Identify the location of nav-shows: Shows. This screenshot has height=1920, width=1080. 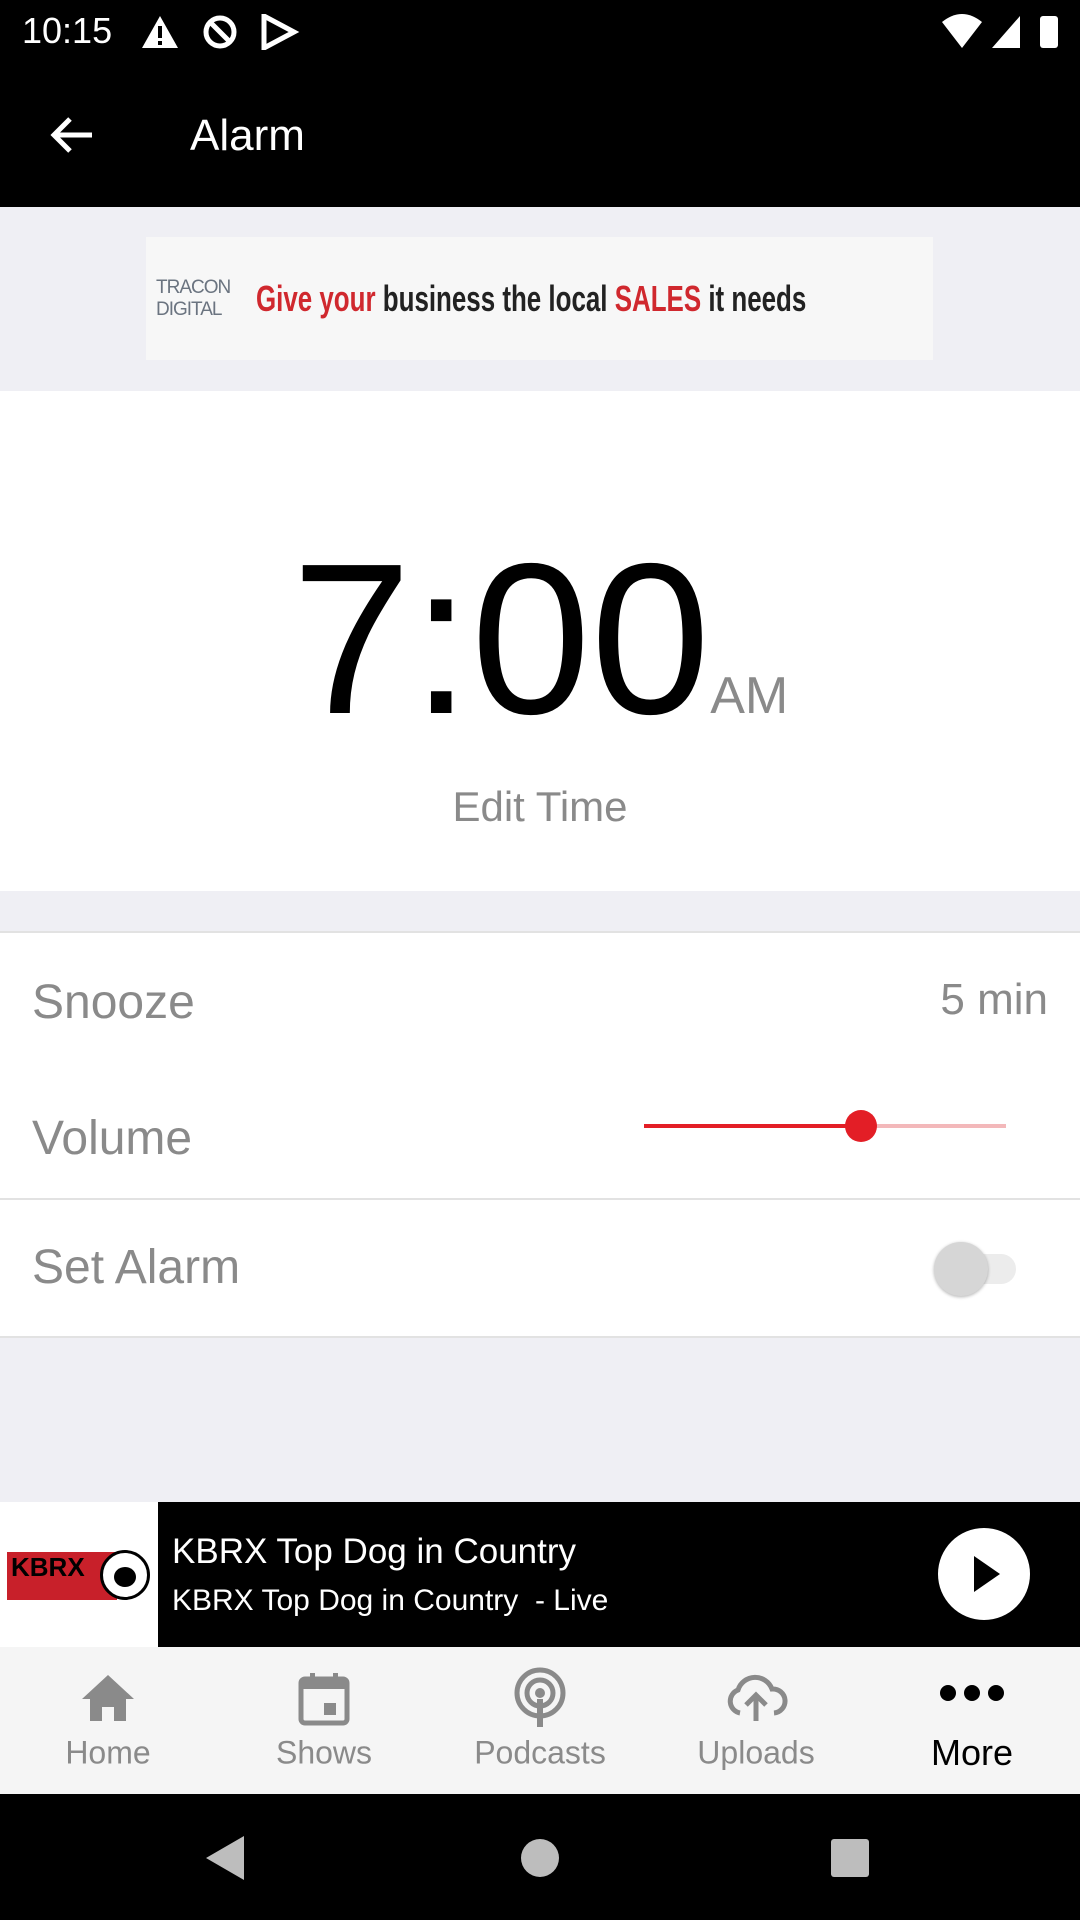
(324, 1720).